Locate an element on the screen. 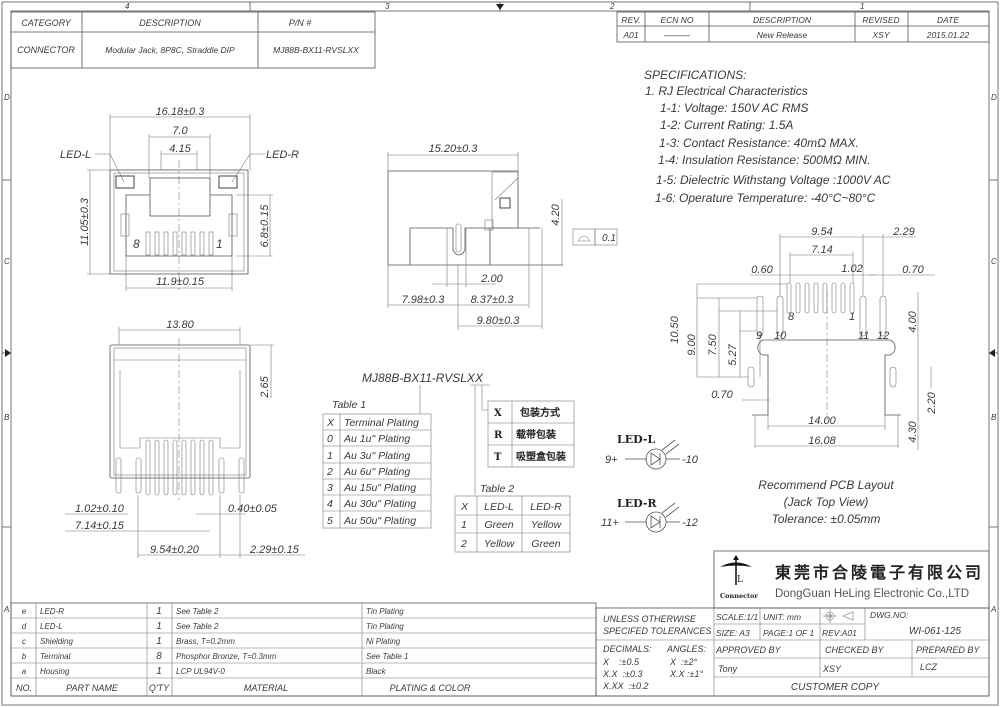 The image size is (1000, 707). pcb-caption-view: (Jack Top View) is located at coordinates (826, 502).